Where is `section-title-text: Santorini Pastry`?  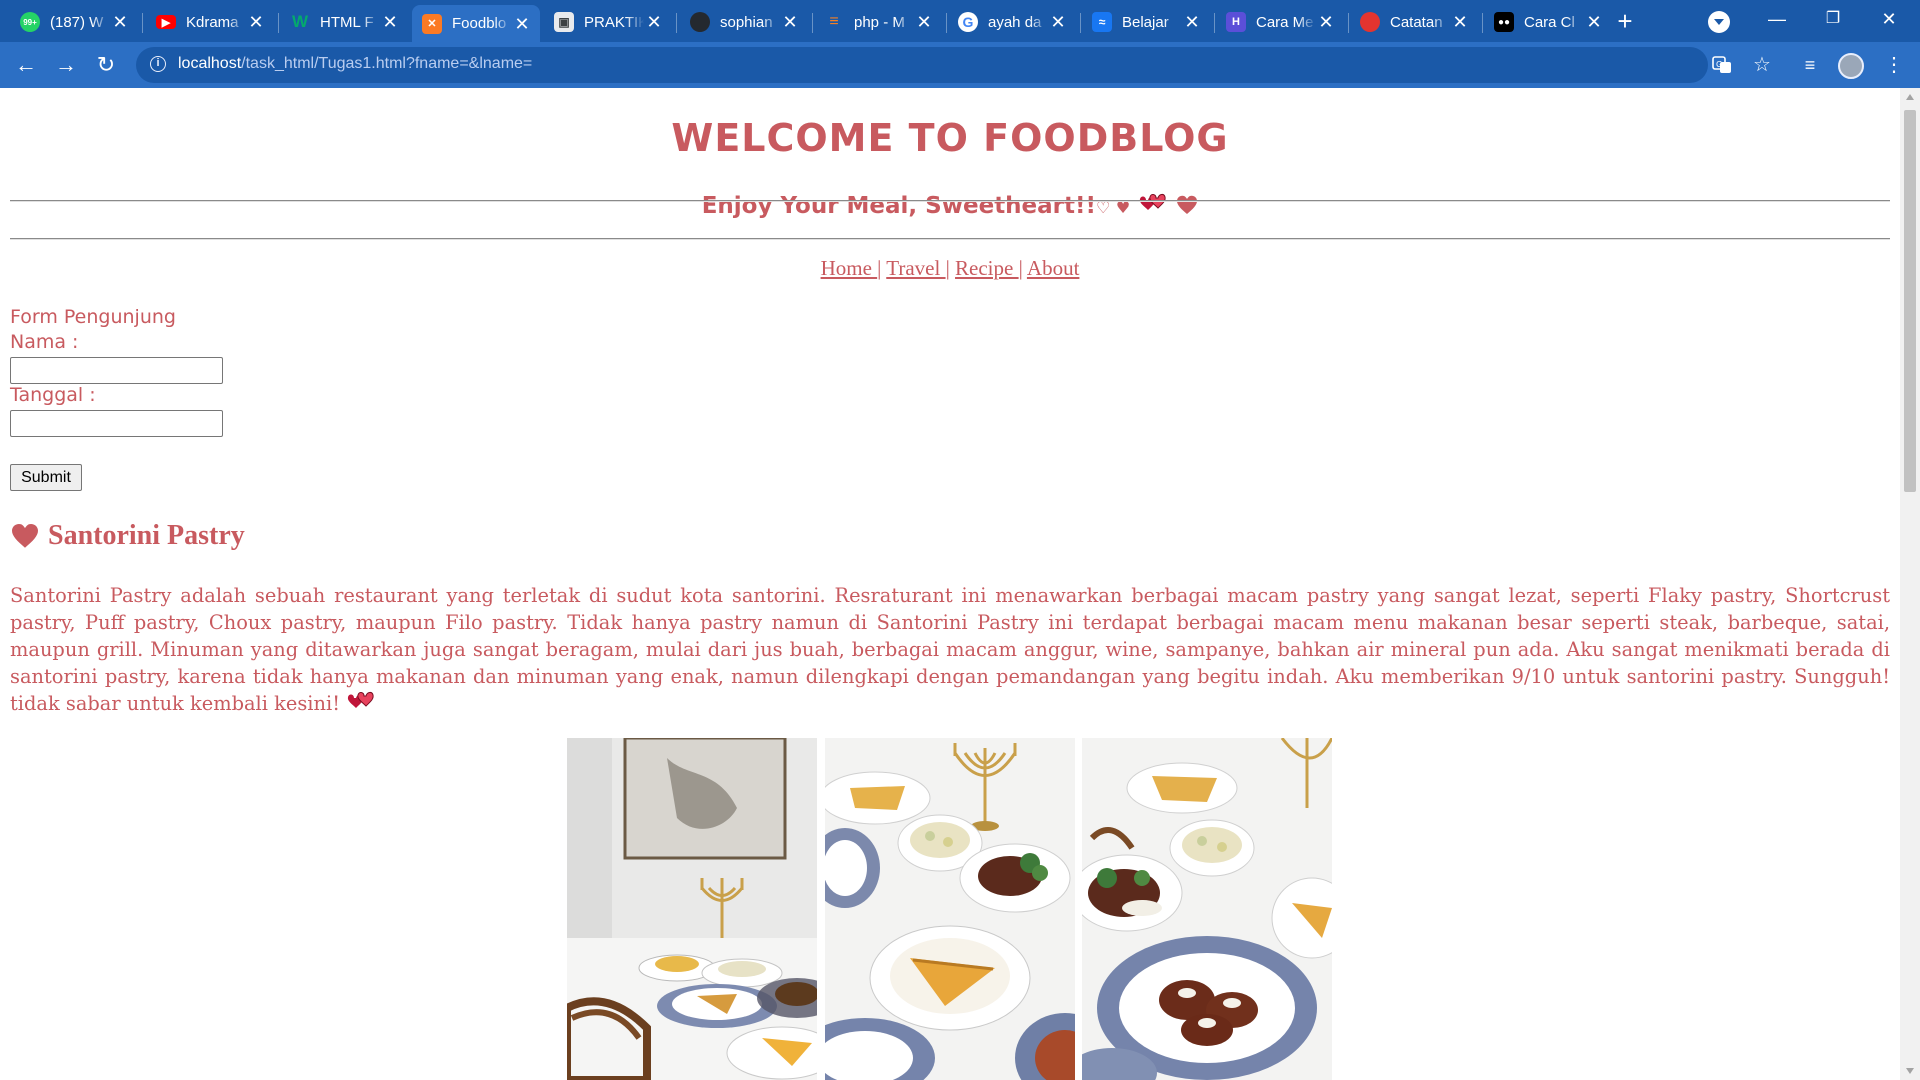 section-title-text: Santorini Pastry is located at coordinates (146, 535).